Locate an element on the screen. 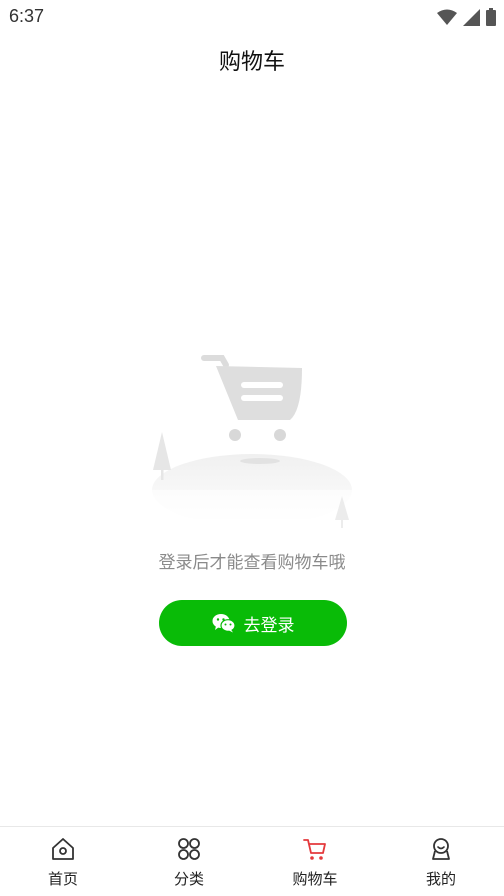 The image size is (504, 896). category-grid-icon is located at coordinates (189, 849).